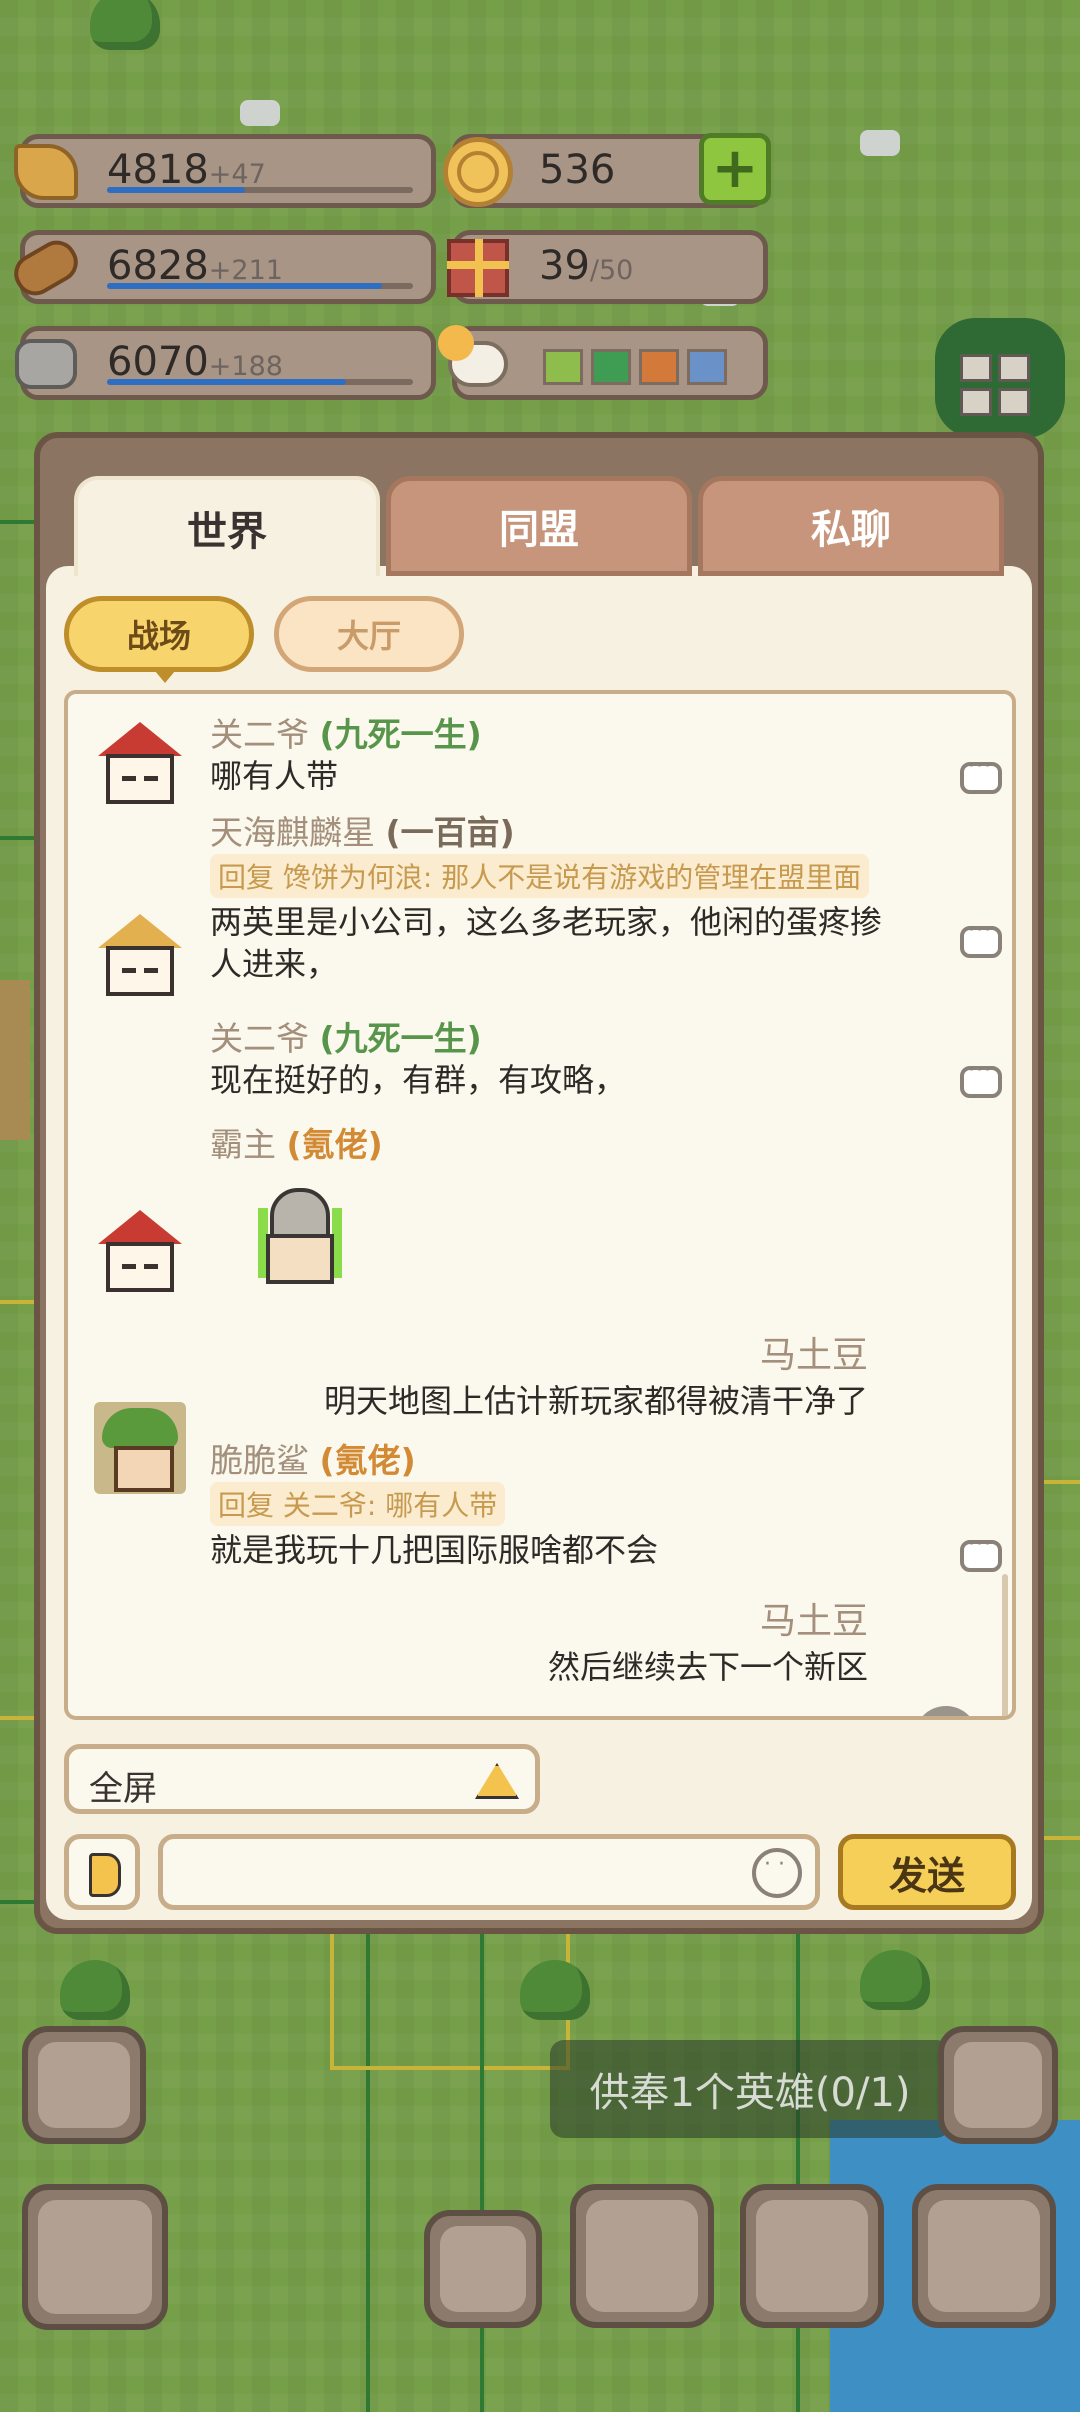 The image size is (1080, 2412). Describe the element at coordinates (46, 172) in the screenshot. I see `wheat-icon` at that location.